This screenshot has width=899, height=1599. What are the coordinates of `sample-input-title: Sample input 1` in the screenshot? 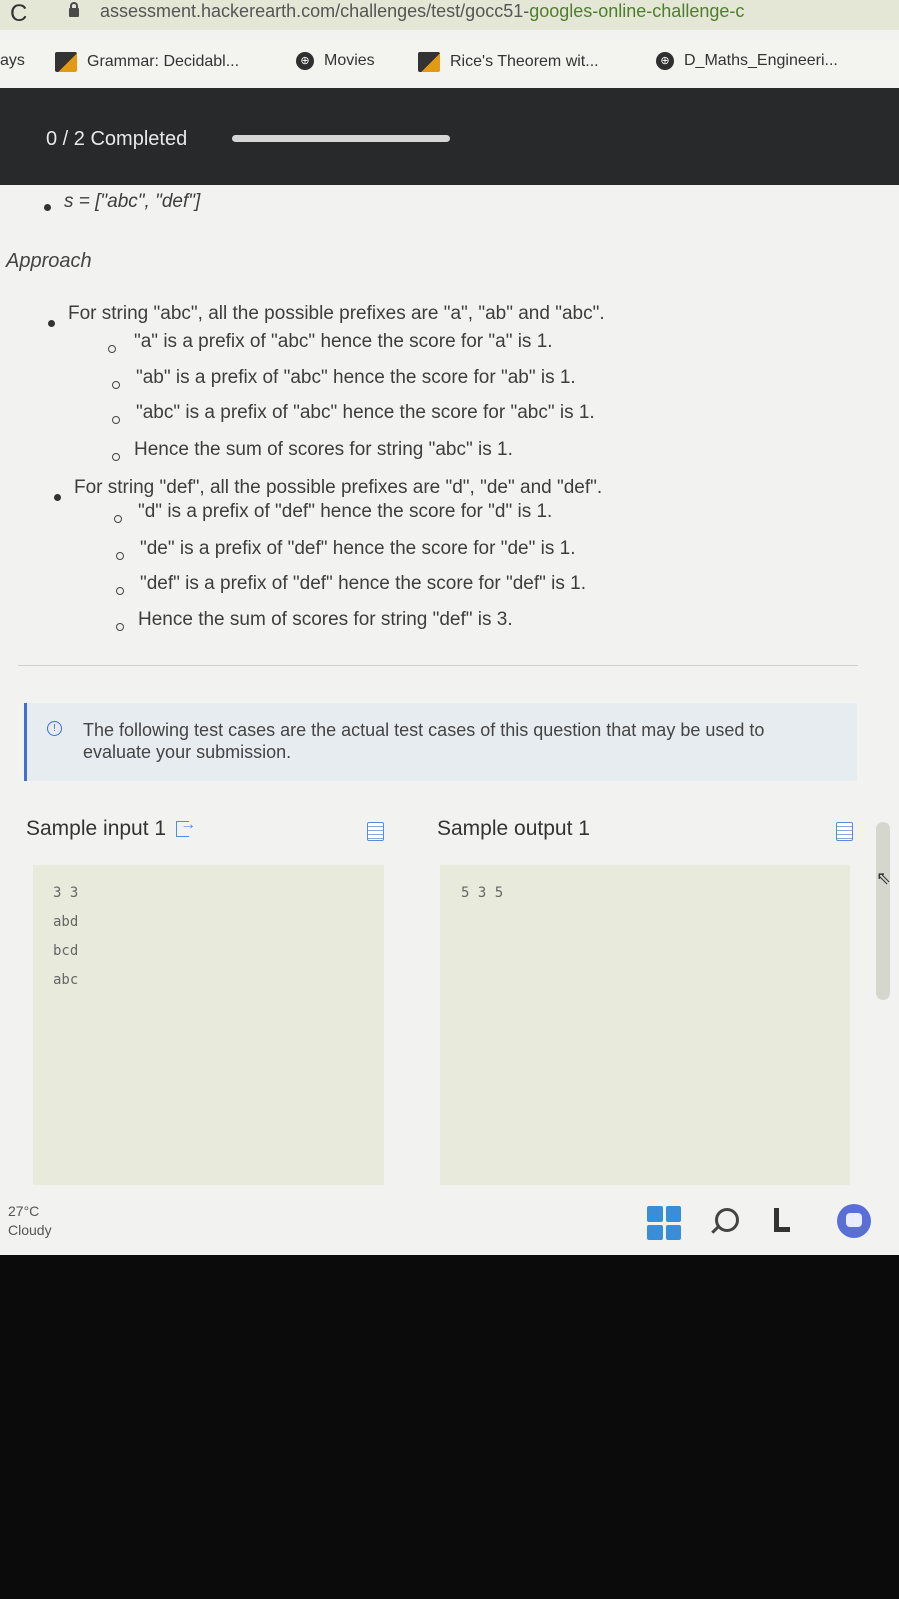 It's located at (96, 828).